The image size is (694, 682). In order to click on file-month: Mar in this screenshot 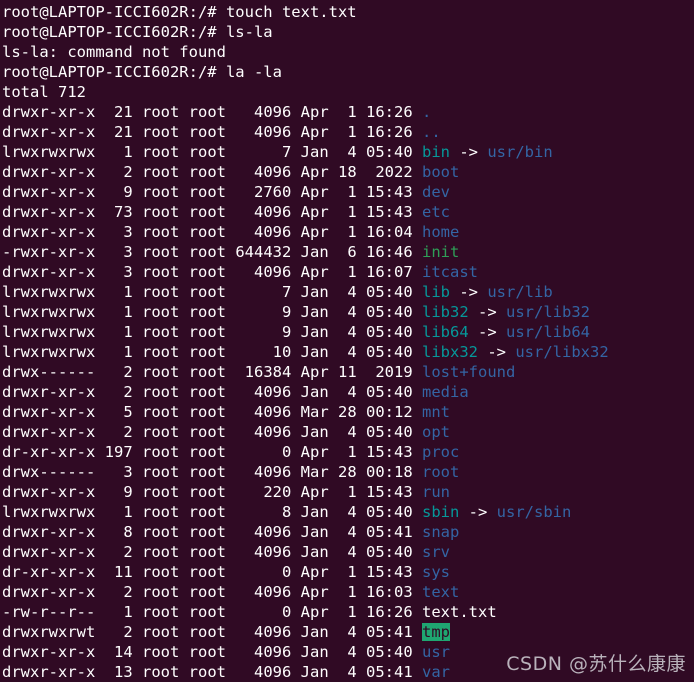, I will do `click(310, 472)`.